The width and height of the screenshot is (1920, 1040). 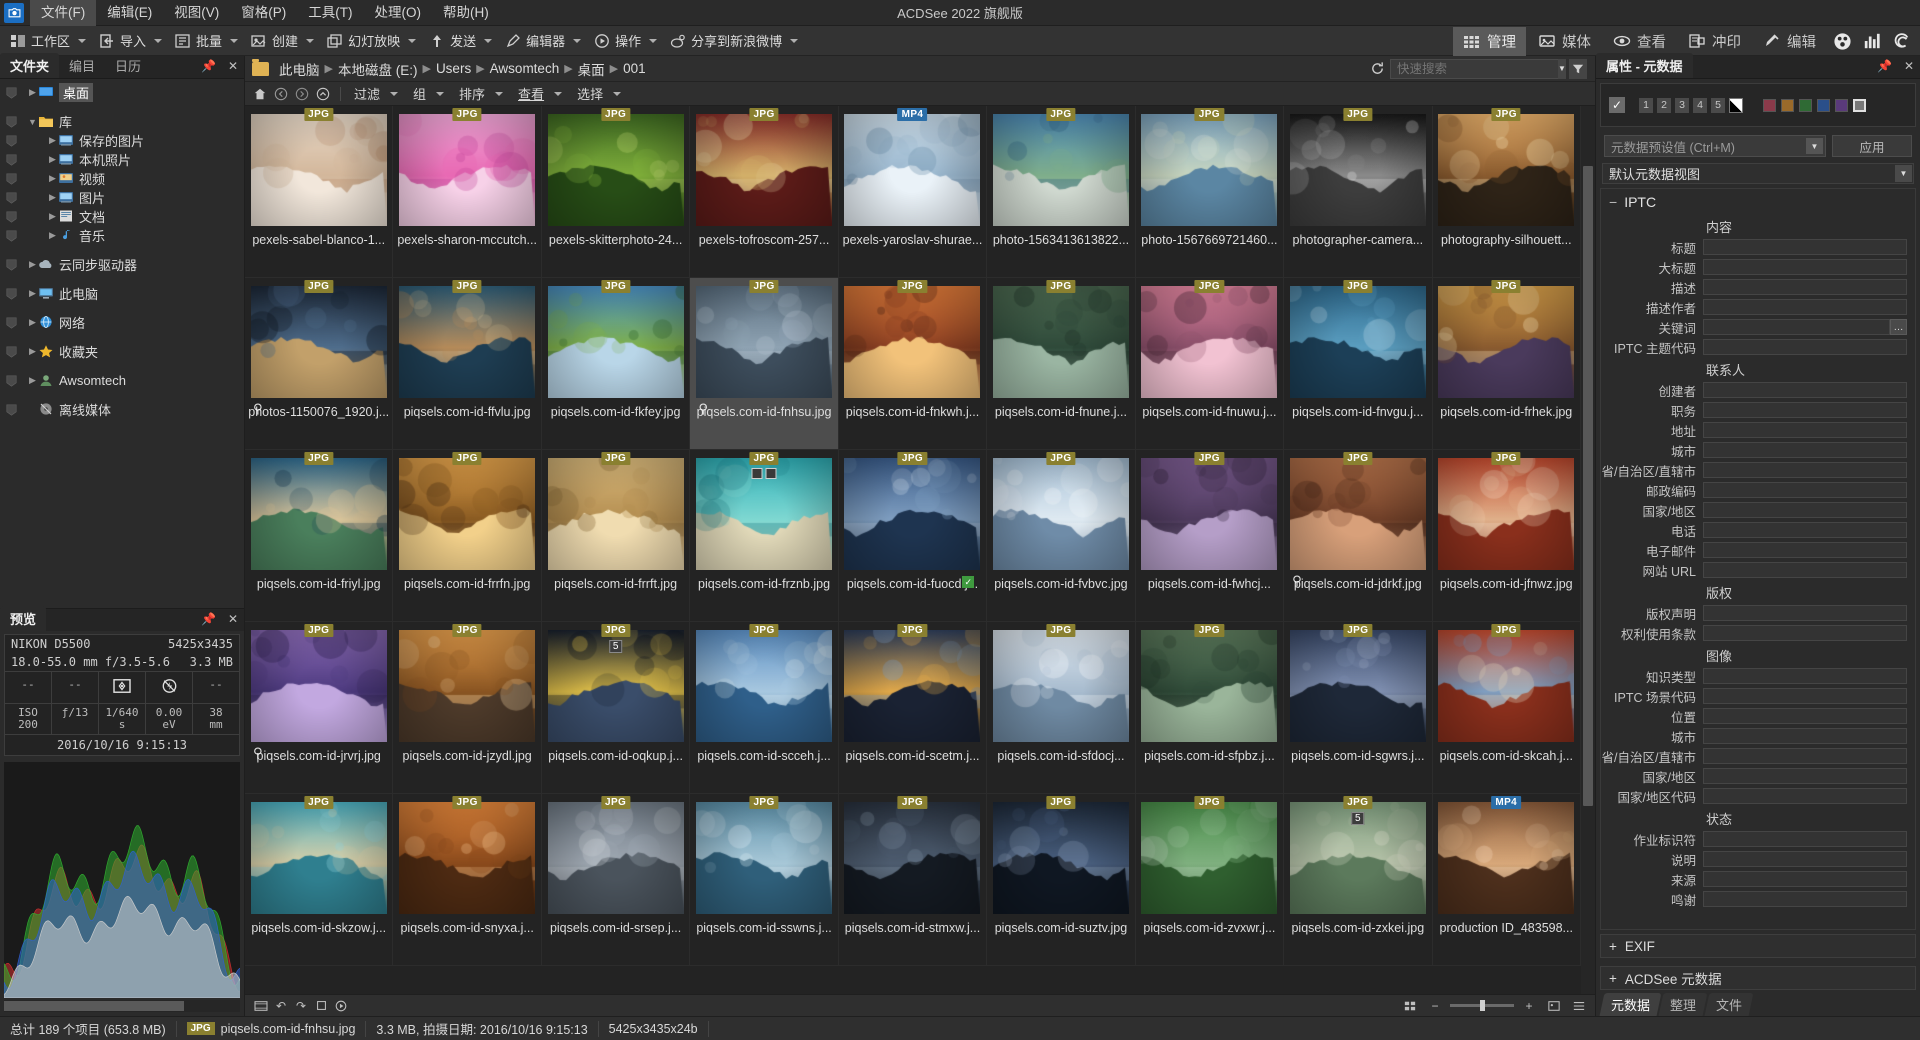 I want to click on thumbnail-cell: JPG 5 piqsels.com-id-zxkei.jpg, so click(x=1358, y=880).